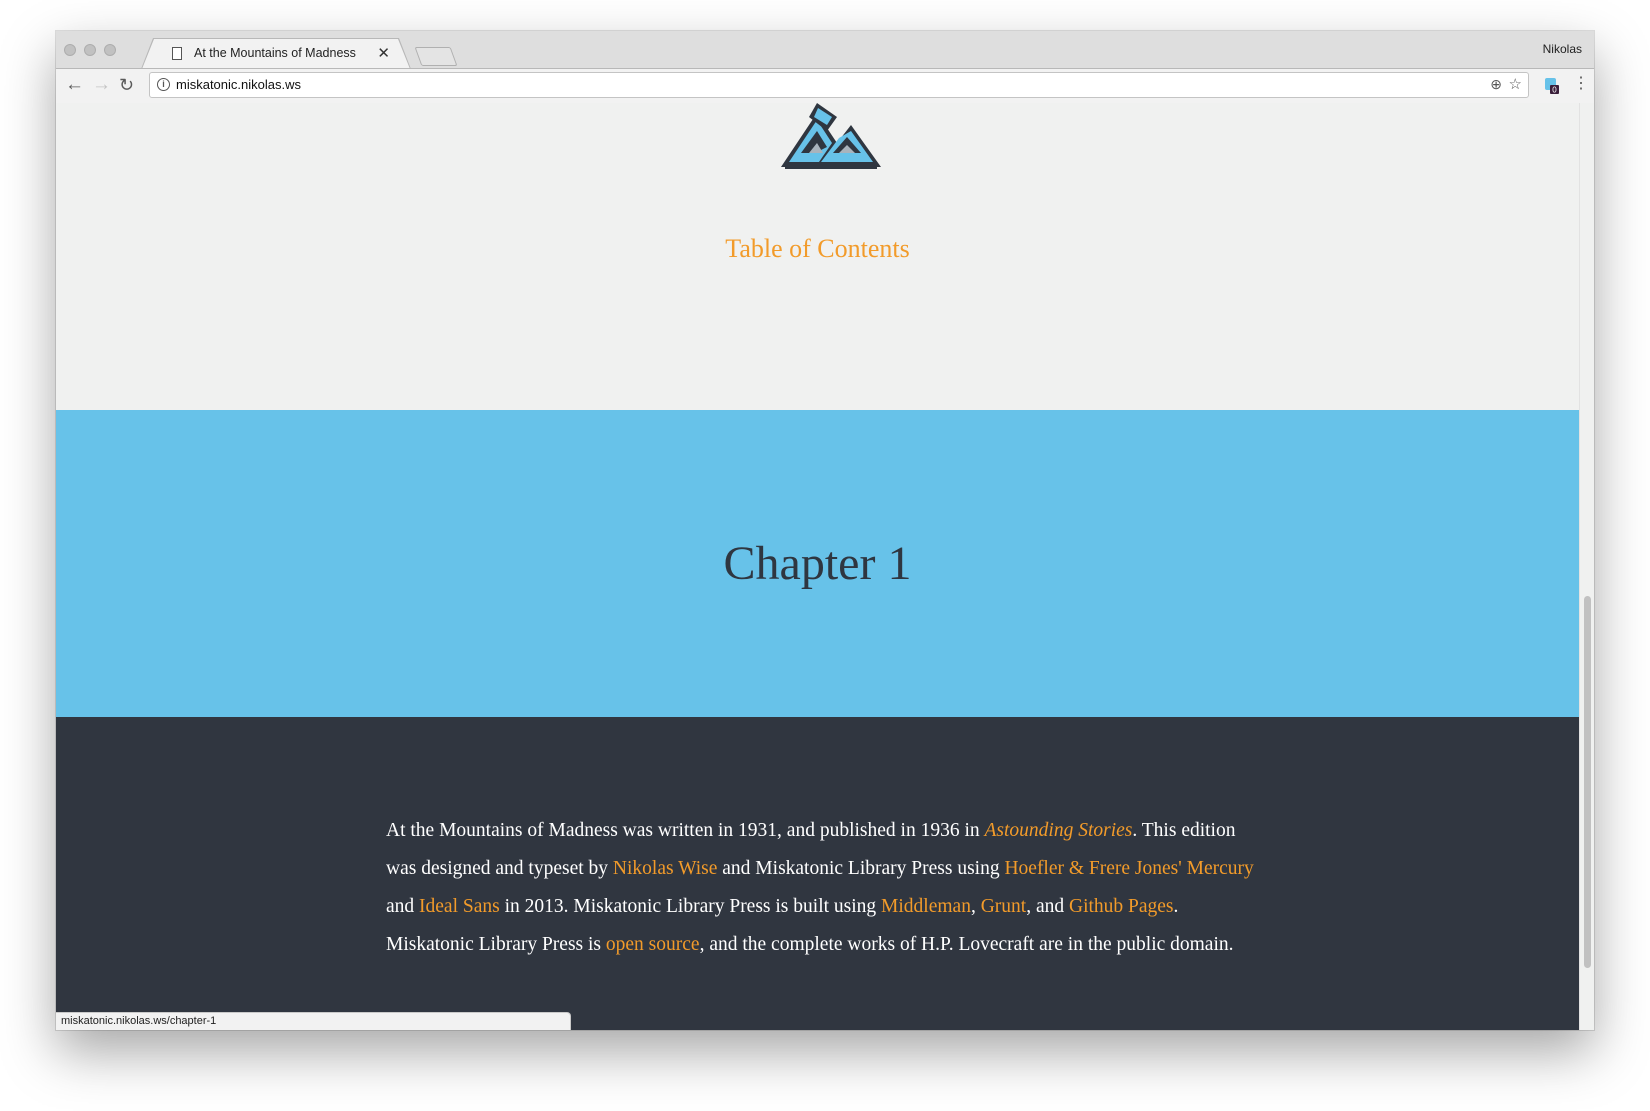 The width and height of the screenshot is (1650, 1111). What do you see at coordinates (1581, 84) in the screenshot?
I see `menu-kebab-icon: ⋮` at bounding box center [1581, 84].